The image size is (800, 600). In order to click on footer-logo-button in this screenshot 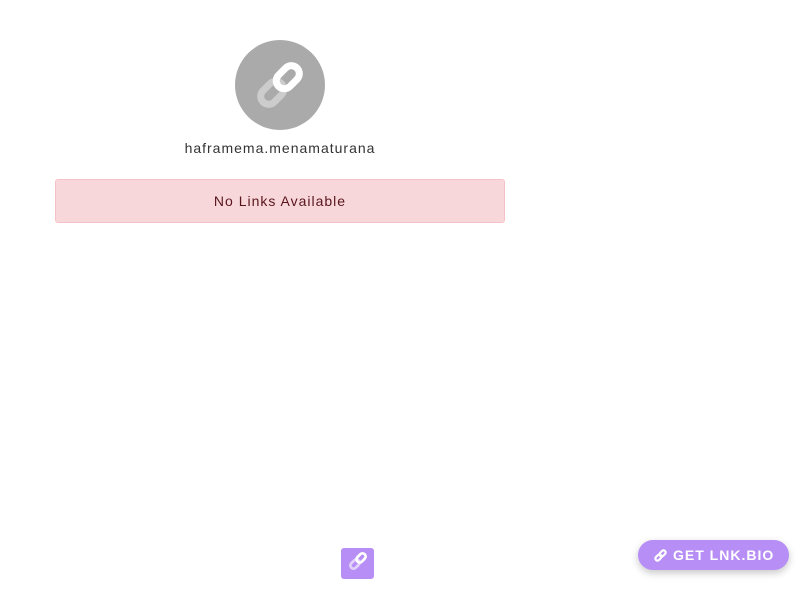, I will do `click(357, 563)`.